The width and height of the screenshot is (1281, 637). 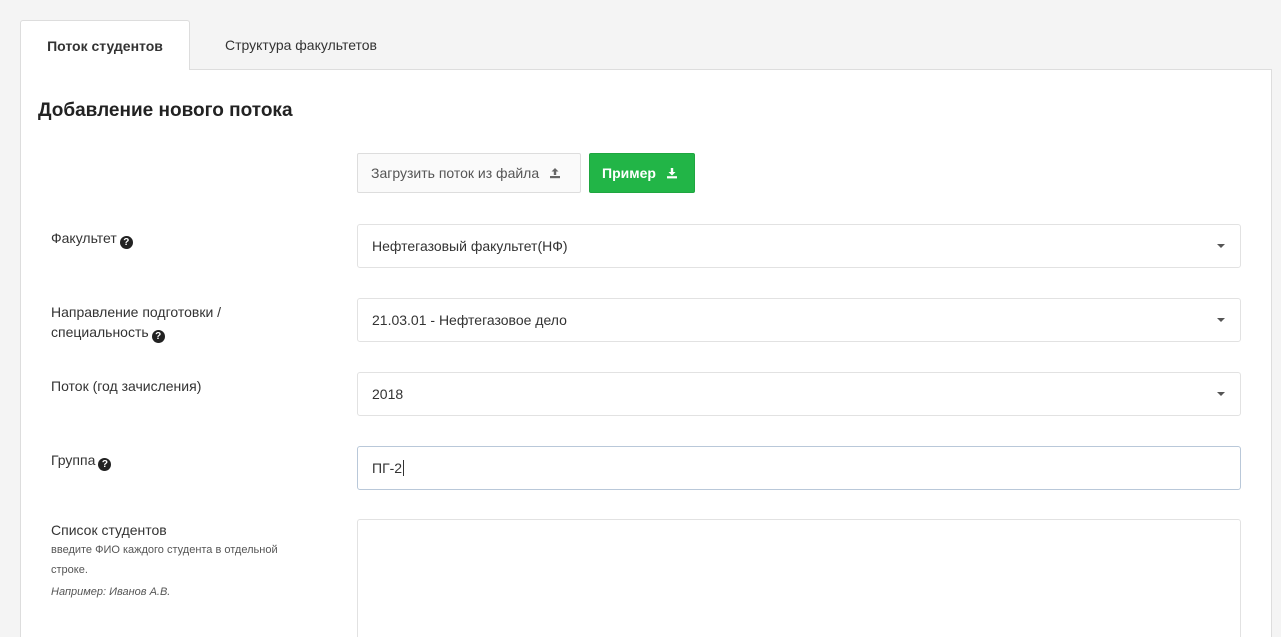 What do you see at coordinates (469, 320) in the screenshot?
I see `direction-select-value: 21.03.01 - Нефтегазовое дело` at bounding box center [469, 320].